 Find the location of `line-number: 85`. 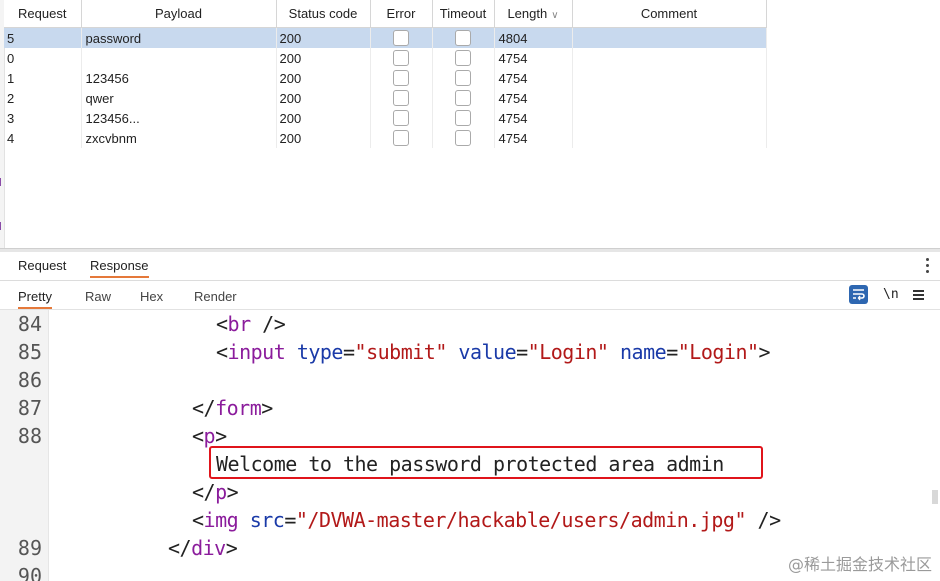

line-number: 85 is located at coordinates (29, 352).